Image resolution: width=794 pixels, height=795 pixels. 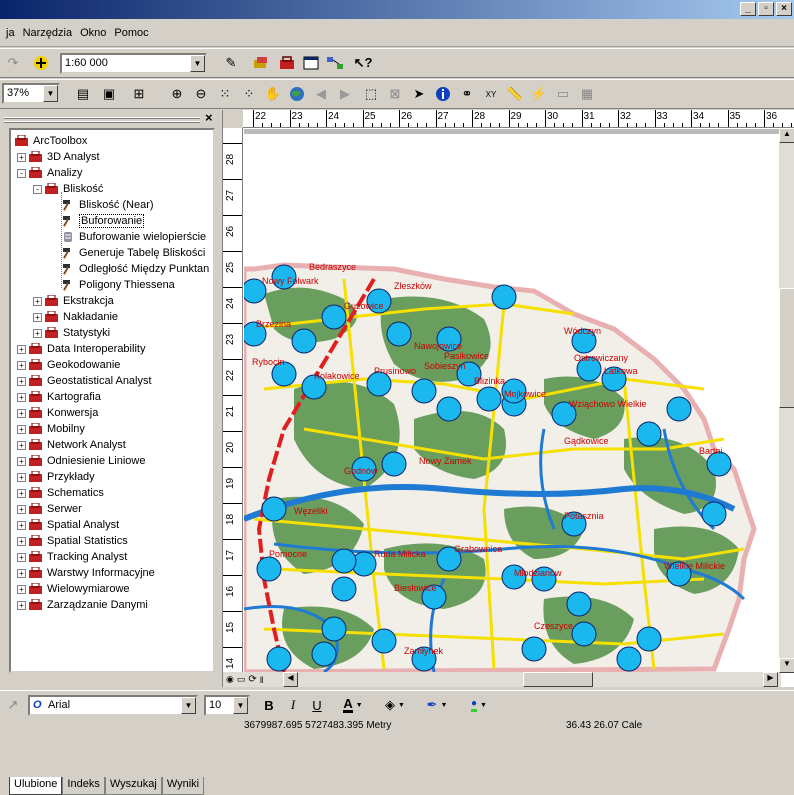 What do you see at coordinates (41, 63) in the screenshot?
I see `add-data-icon` at bounding box center [41, 63].